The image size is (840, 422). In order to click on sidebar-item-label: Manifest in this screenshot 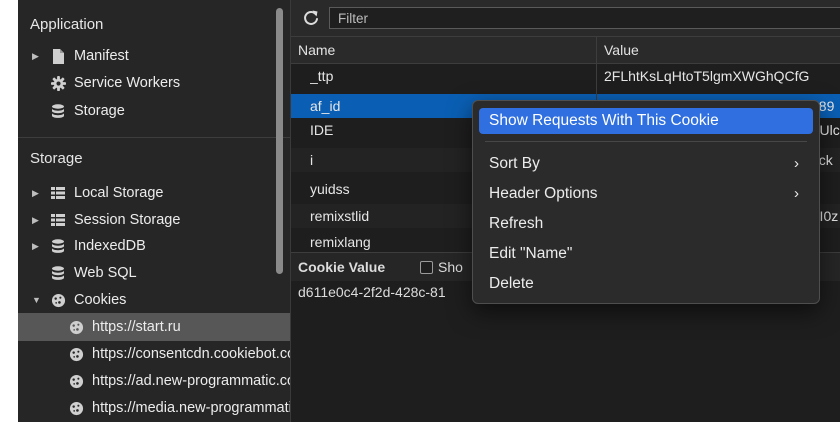, I will do `click(101, 56)`.